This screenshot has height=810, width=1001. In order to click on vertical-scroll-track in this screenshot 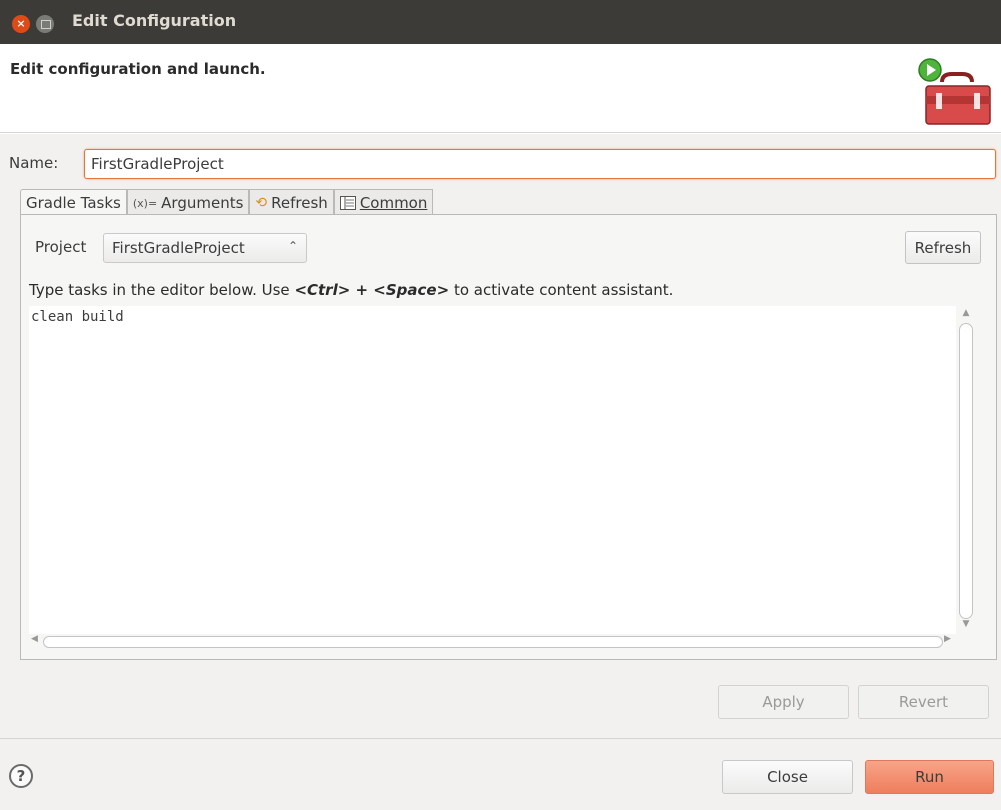, I will do `click(966, 471)`.